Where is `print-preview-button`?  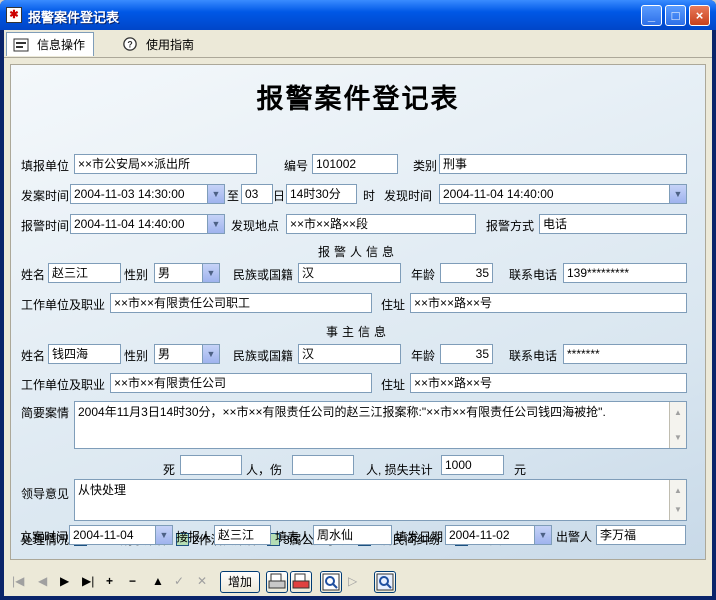
print-preview-button is located at coordinates (277, 582).